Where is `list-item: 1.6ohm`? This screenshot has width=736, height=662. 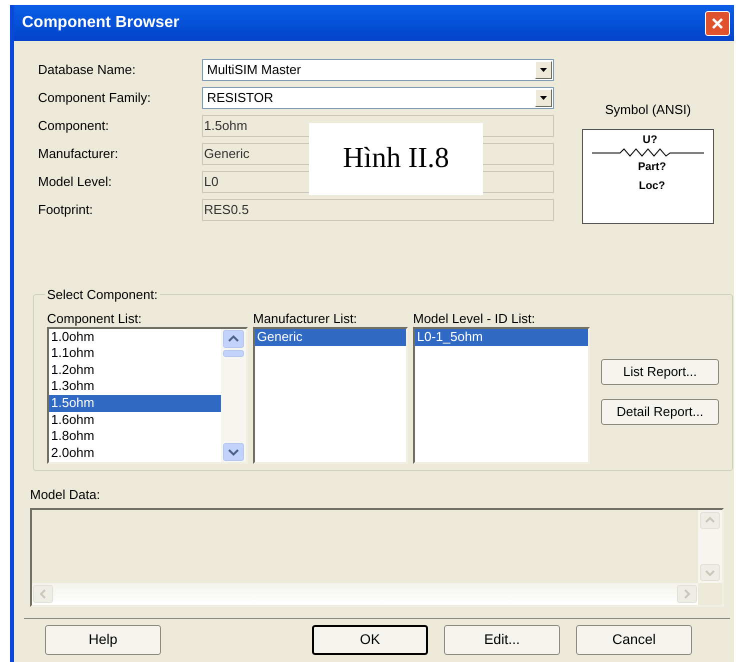
list-item: 1.6ohm is located at coordinates (135, 420).